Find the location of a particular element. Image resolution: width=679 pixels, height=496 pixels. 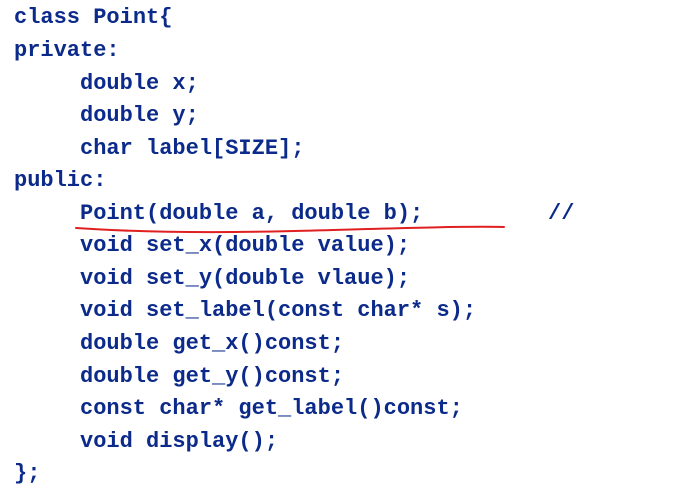

red-underline-annotation is located at coordinates (290, 229).